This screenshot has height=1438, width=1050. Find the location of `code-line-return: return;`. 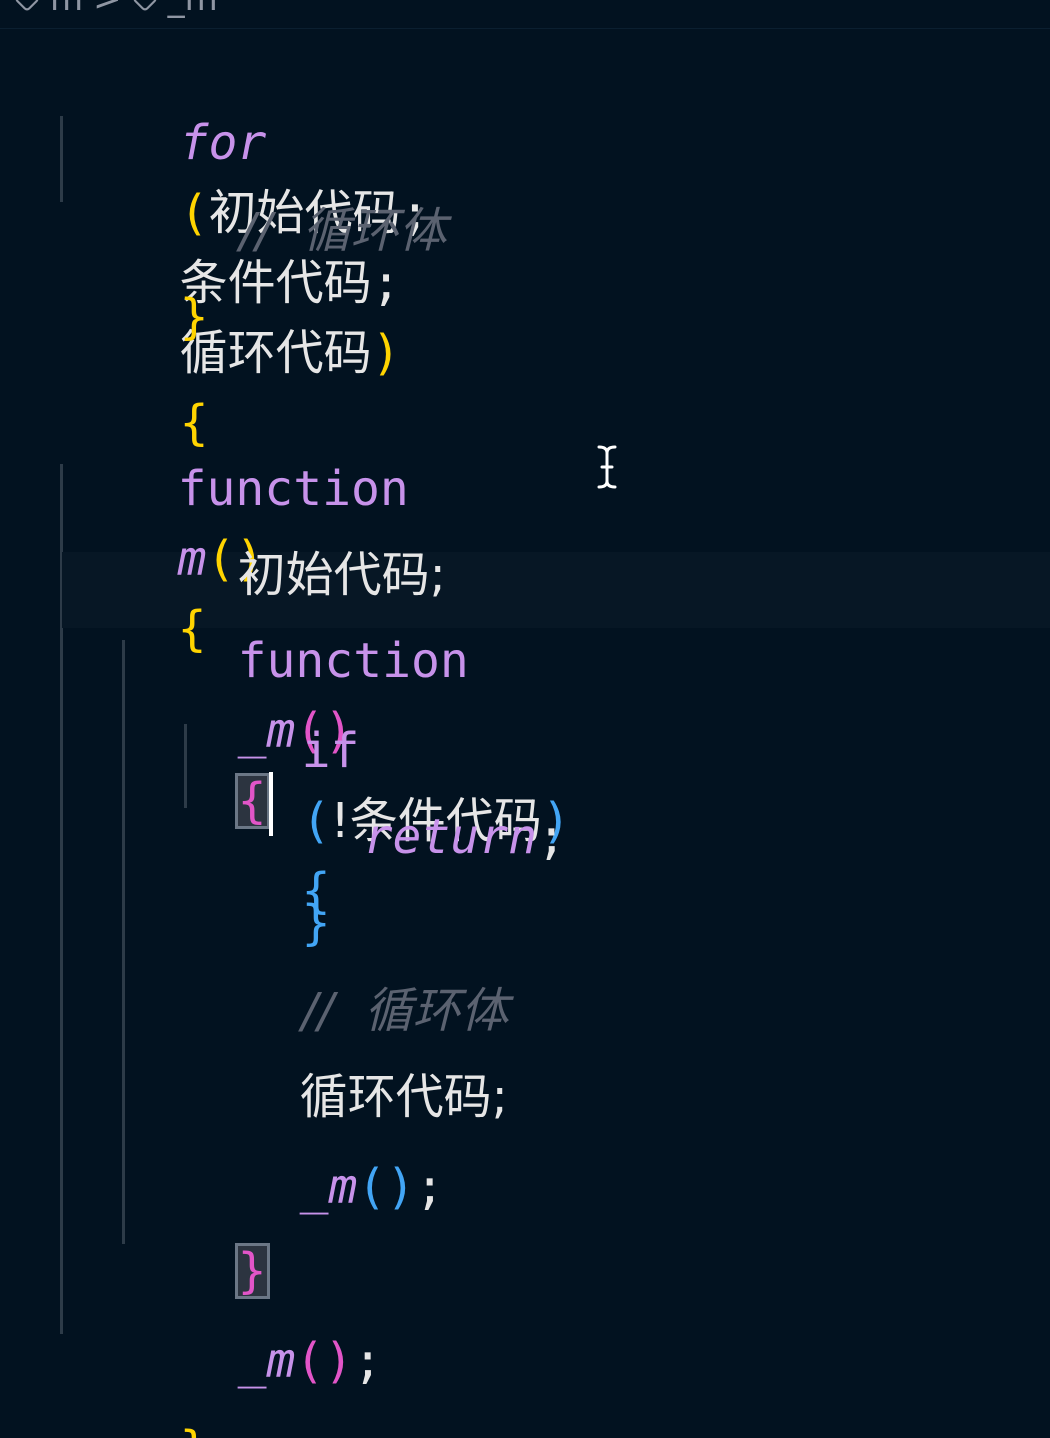

code-line-return: return; is located at coordinates (407, 798).